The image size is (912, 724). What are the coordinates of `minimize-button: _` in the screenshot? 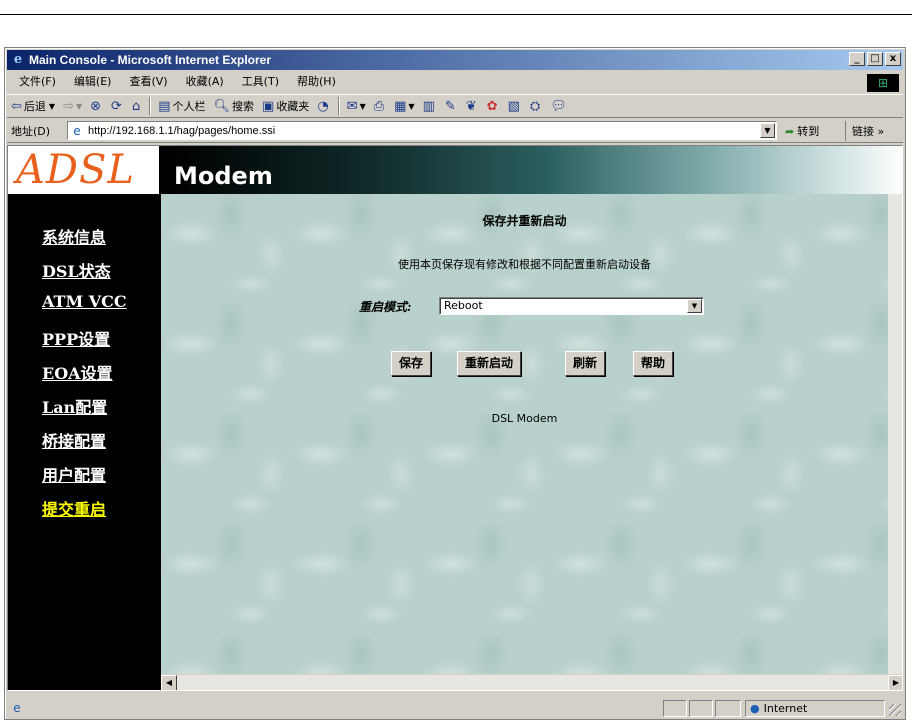 It's located at (857, 59).